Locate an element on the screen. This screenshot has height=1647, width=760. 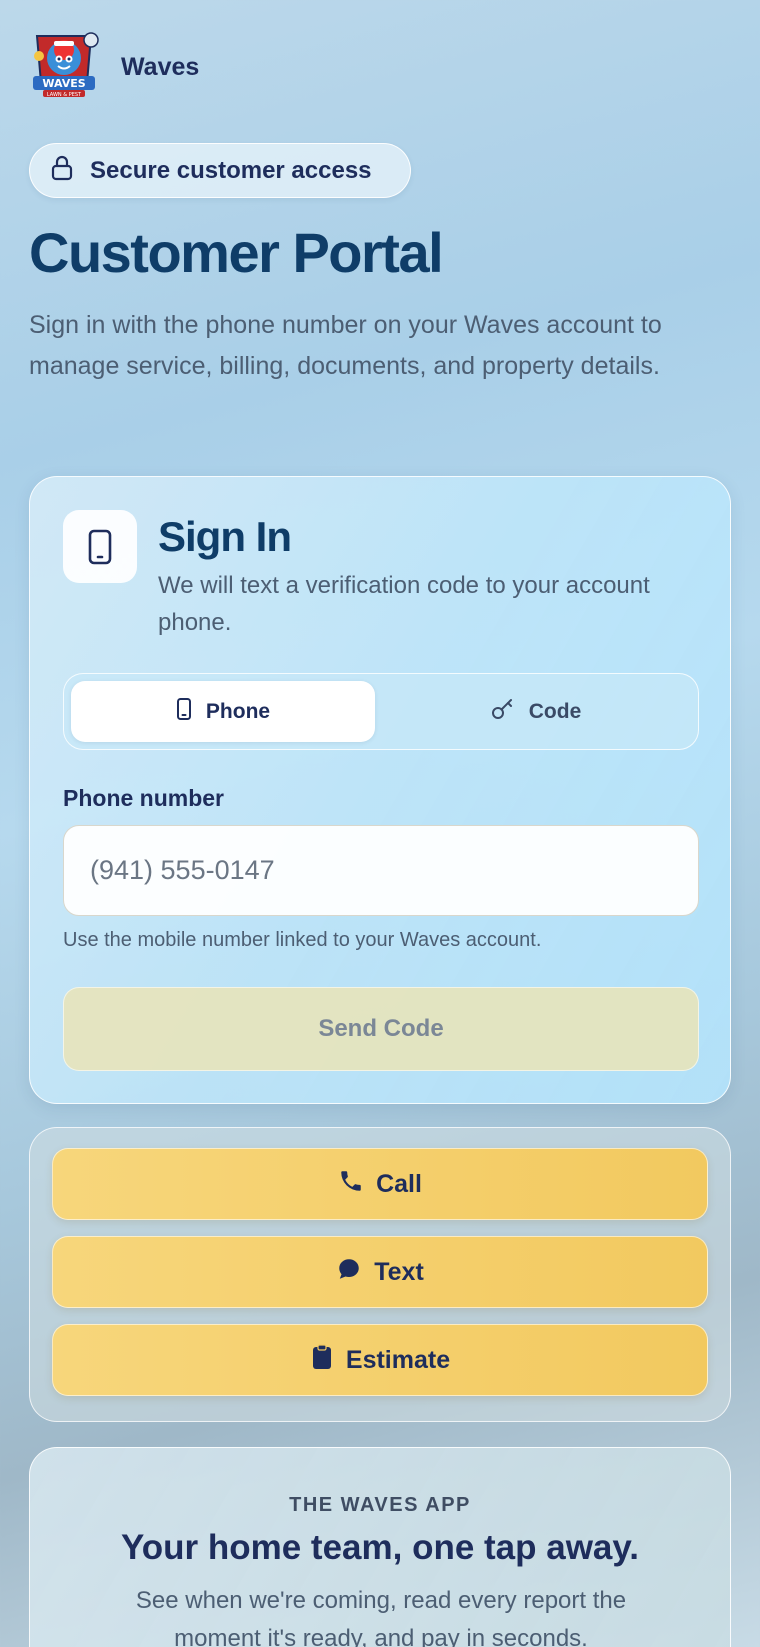
estimate-button: Estimate is located at coordinates (380, 1360).